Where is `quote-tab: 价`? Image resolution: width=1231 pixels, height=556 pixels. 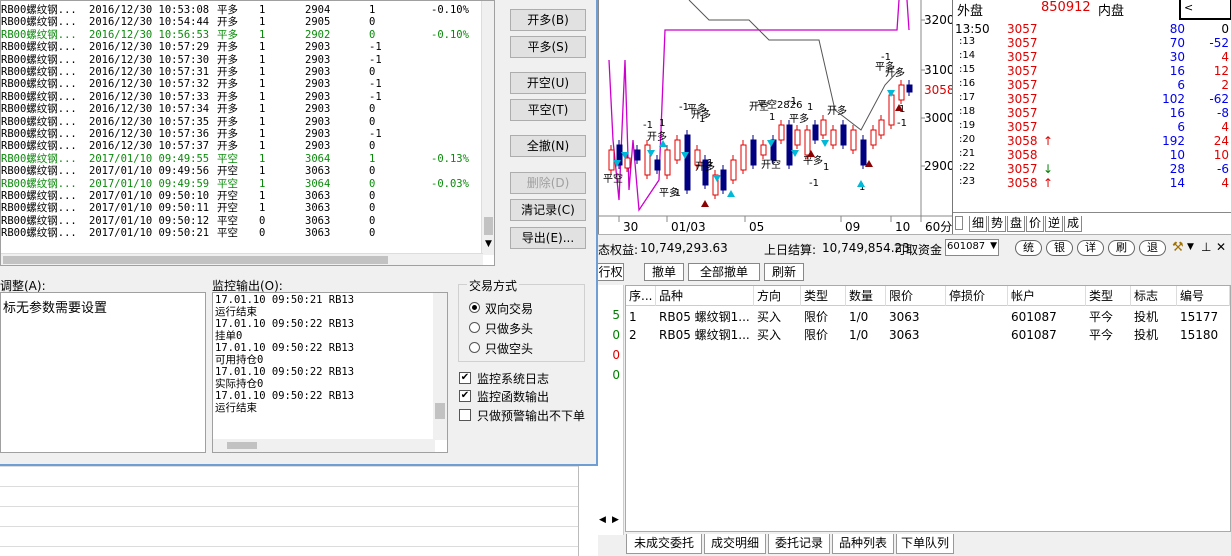 quote-tab: 价 is located at coordinates (1035, 224).